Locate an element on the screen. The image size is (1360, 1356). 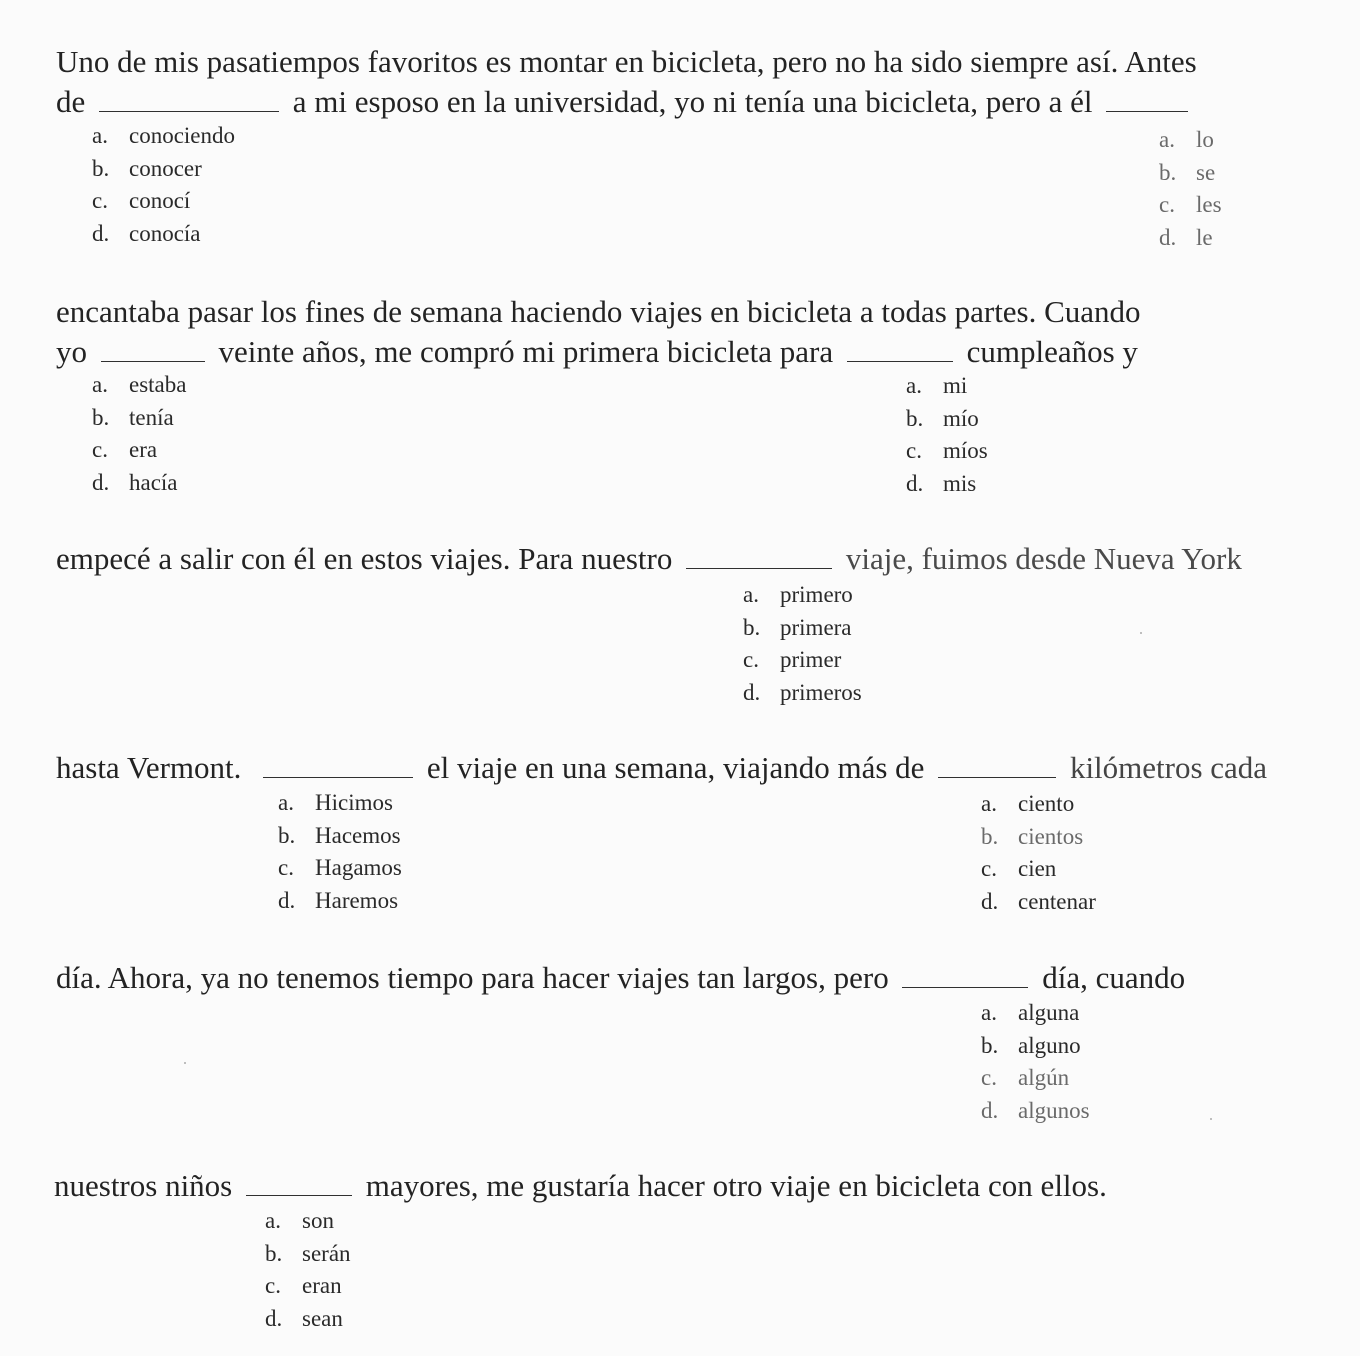
option-b: b. cientos is located at coordinates (1038, 837).